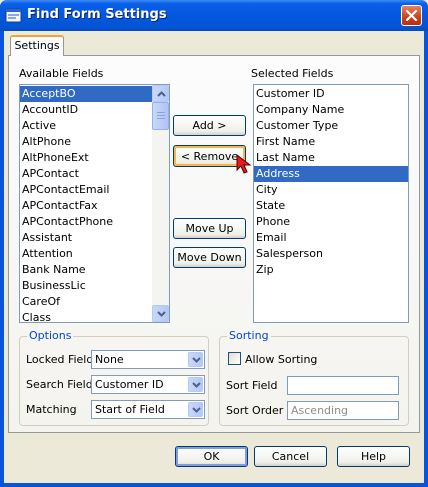  Describe the element at coordinates (160, 116) in the screenshot. I see `scroll-thumb` at that location.